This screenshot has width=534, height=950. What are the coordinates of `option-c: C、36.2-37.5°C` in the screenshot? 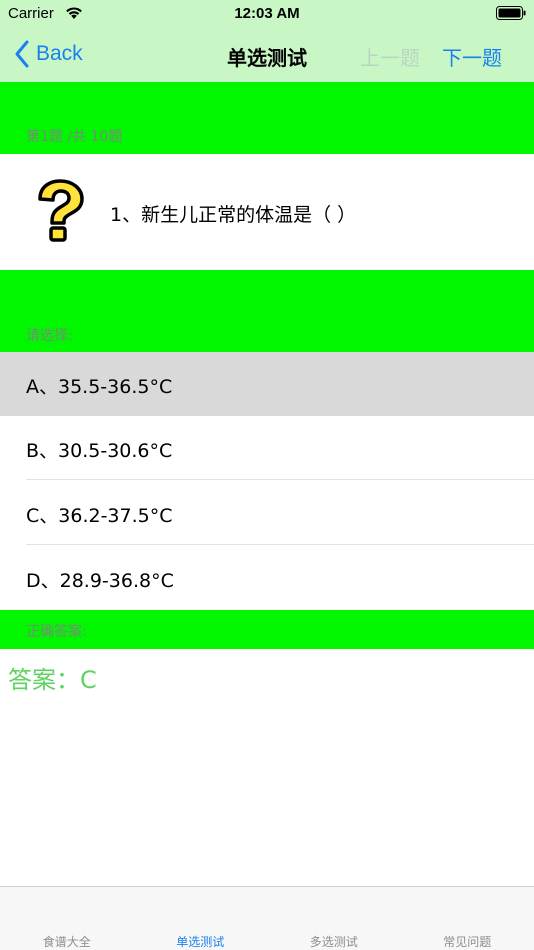 It's located at (267, 513).